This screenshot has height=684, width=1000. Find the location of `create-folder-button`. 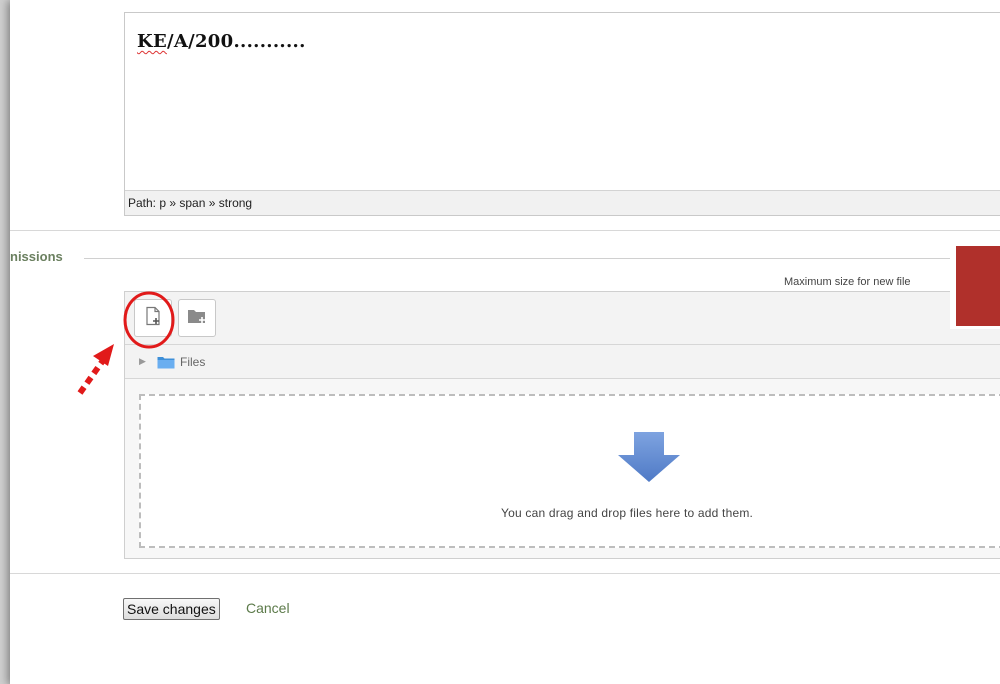

create-folder-button is located at coordinates (197, 318).